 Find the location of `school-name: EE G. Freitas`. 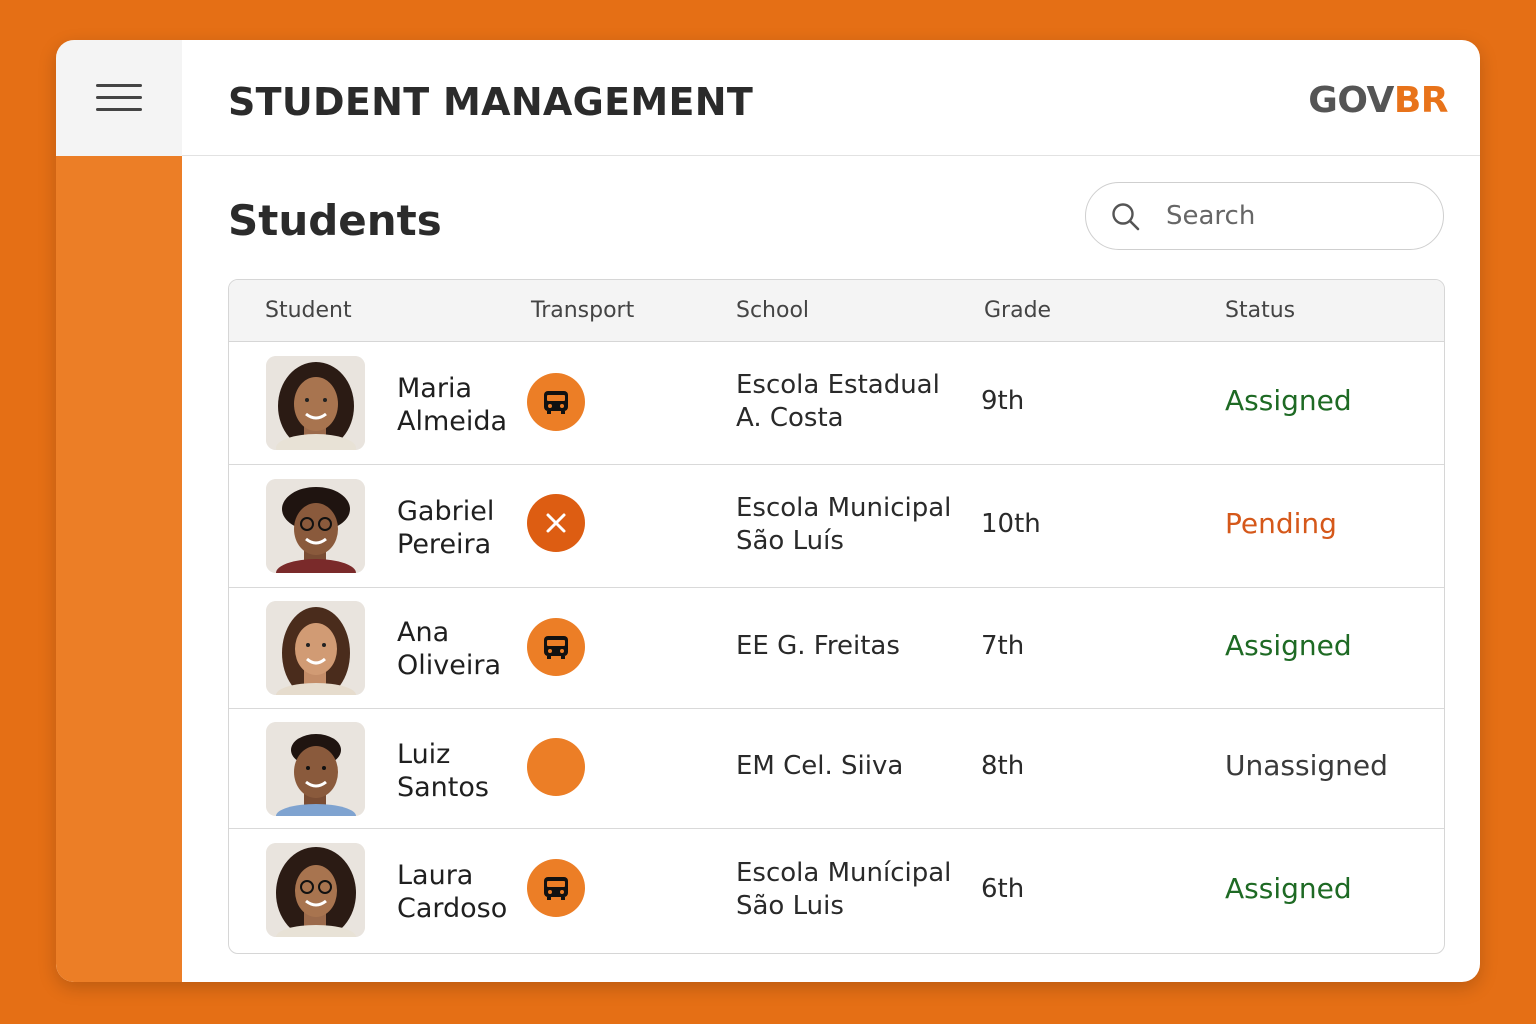

school-name: EE G. Freitas is located at coordinates (818, 646).